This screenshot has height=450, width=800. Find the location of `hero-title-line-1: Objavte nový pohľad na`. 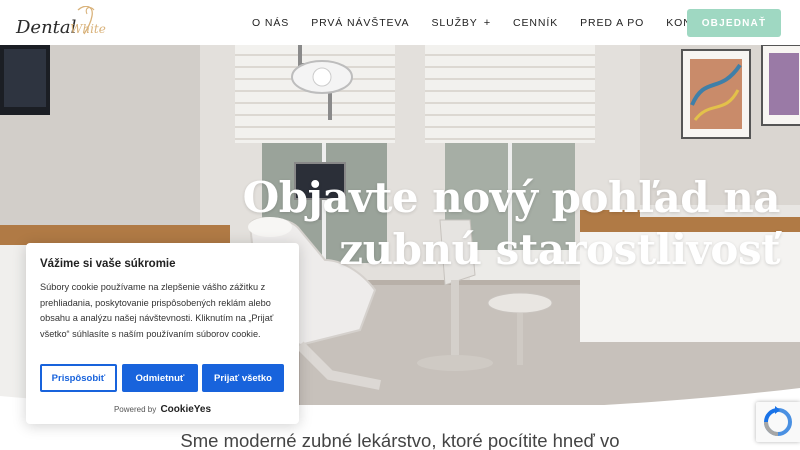

hero-title-line-1: Objavte nový pohľad na is located at coordinates (511, 197).